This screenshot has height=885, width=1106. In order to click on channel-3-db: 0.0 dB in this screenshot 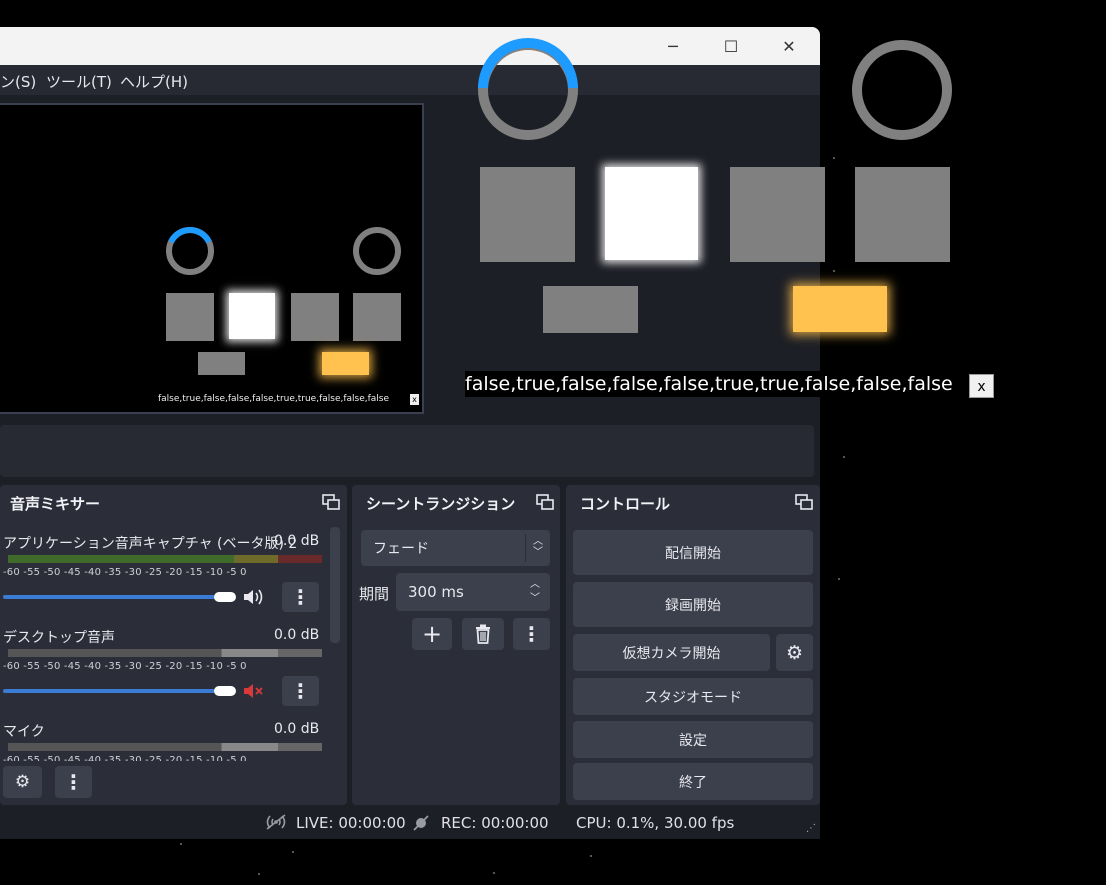, I will do `click(297, 729)`.